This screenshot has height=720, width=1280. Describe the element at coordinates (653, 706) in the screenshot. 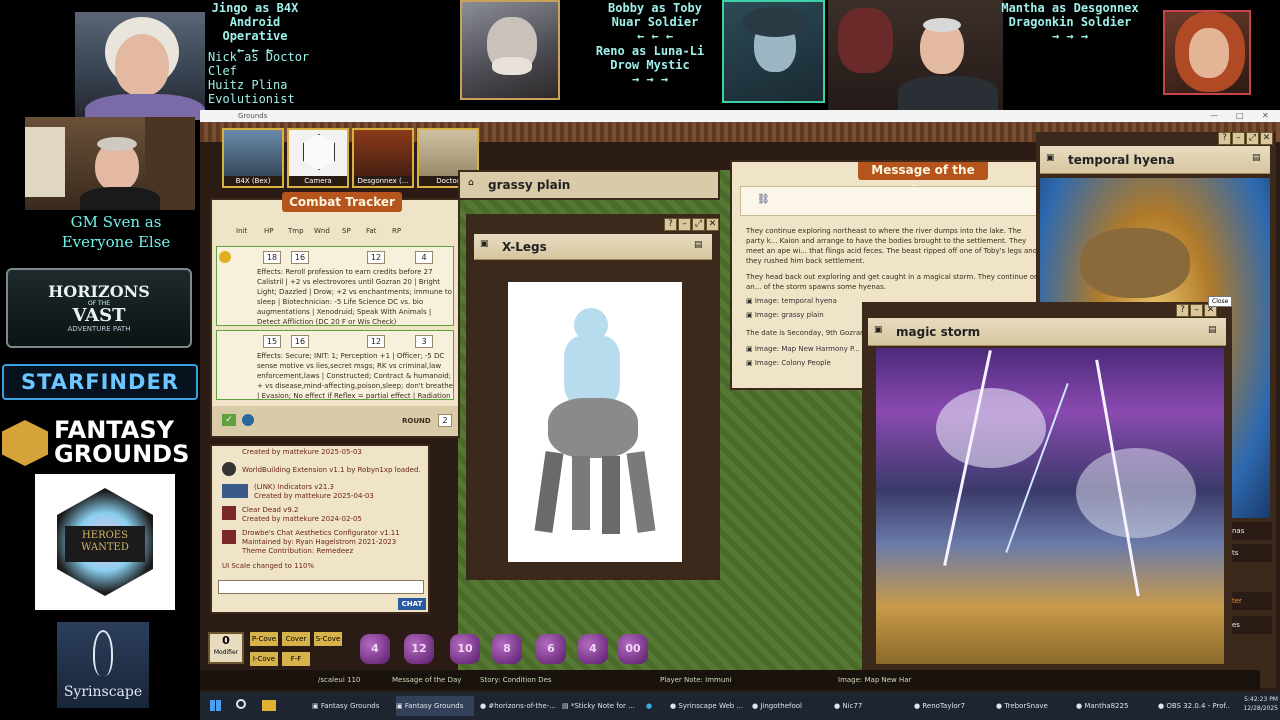

I see `edge-icon: ●` at that location.